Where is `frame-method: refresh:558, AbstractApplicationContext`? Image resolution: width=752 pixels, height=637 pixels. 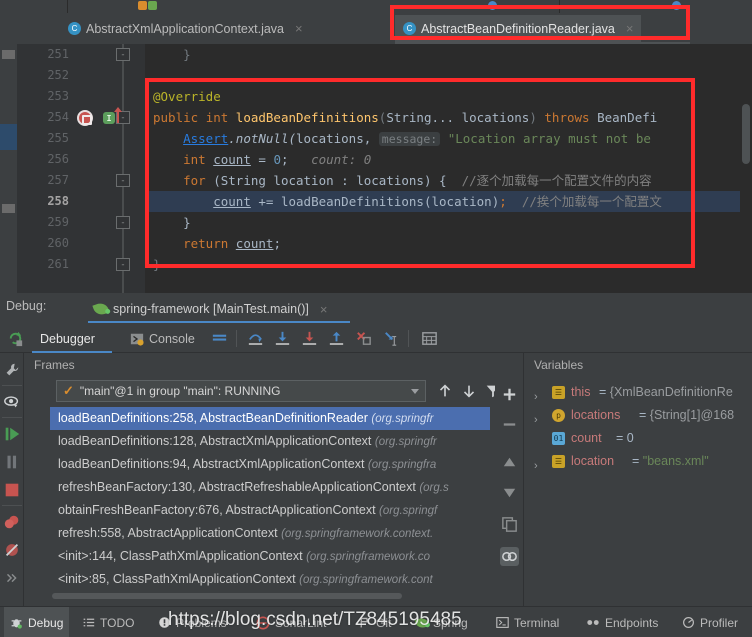
frame-method: refresh:558, AbstractApplicationContext is located at coordinates (168, 533).